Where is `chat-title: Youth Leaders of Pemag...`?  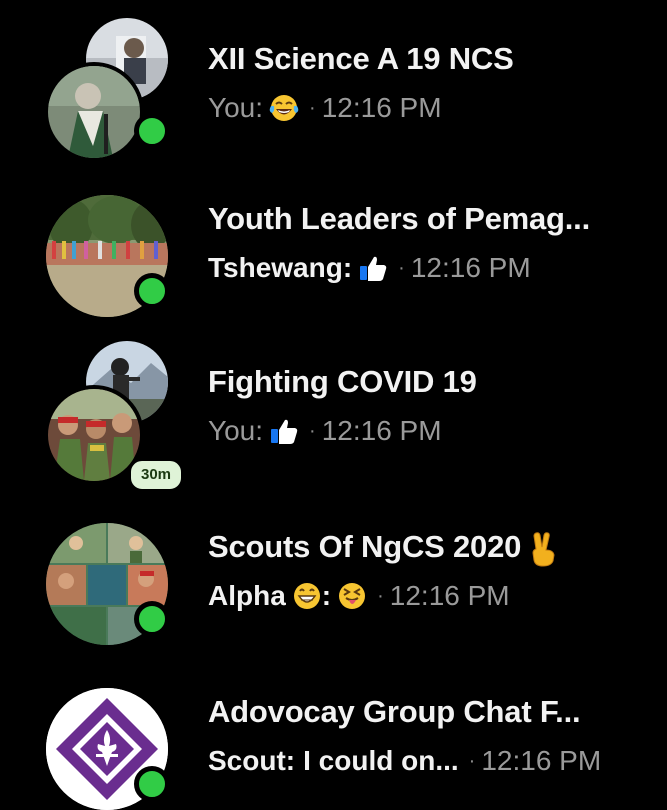
chat-title: Youth Leaders of Pemag... is located at coordinates (399, 218).